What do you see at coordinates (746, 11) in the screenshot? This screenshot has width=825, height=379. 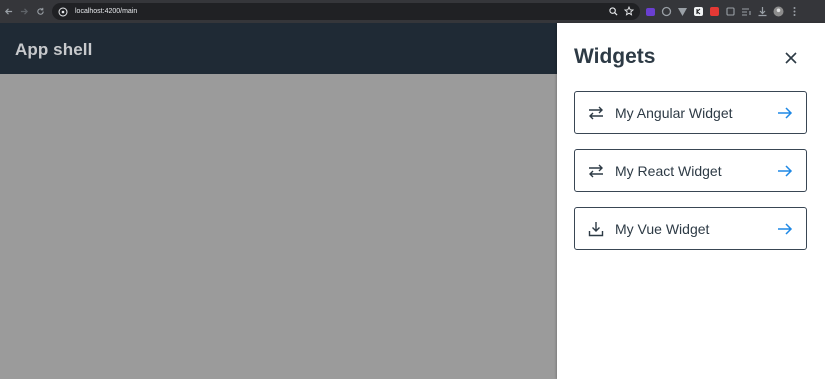 I see `media-controls-icon` at bounding box center [746, 11].